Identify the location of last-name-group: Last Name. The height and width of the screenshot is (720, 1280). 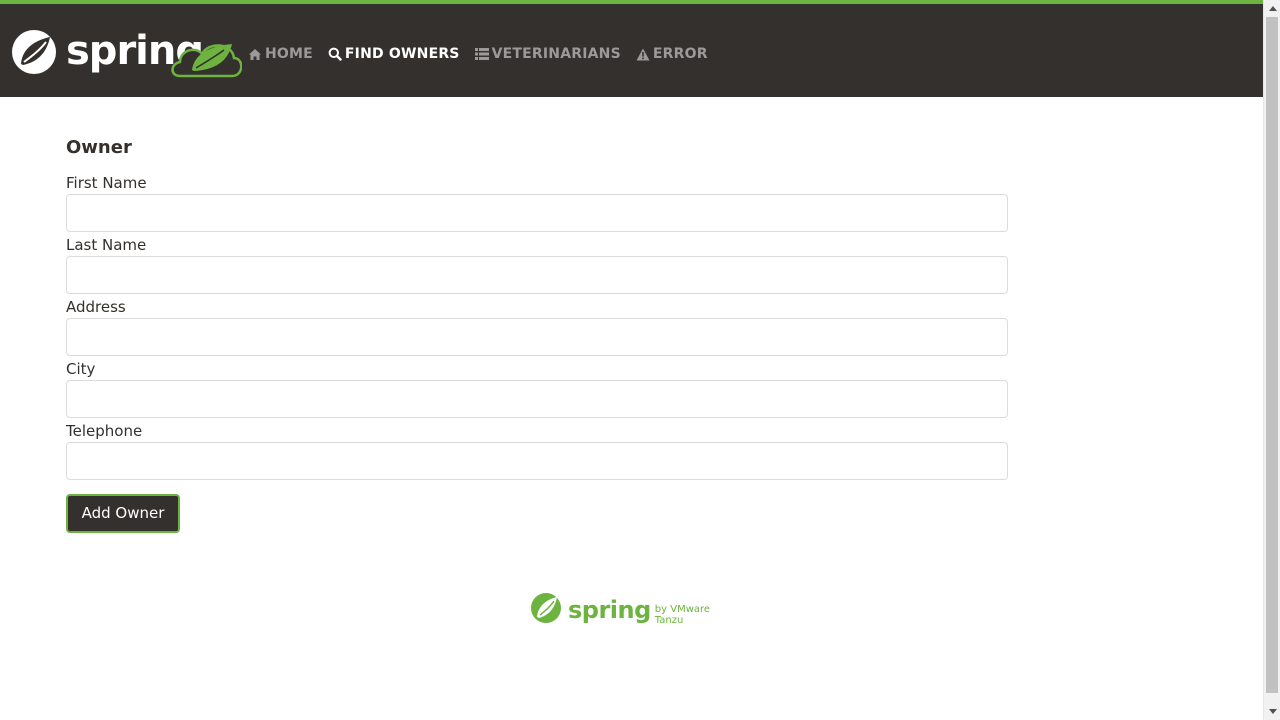
(537, 264).